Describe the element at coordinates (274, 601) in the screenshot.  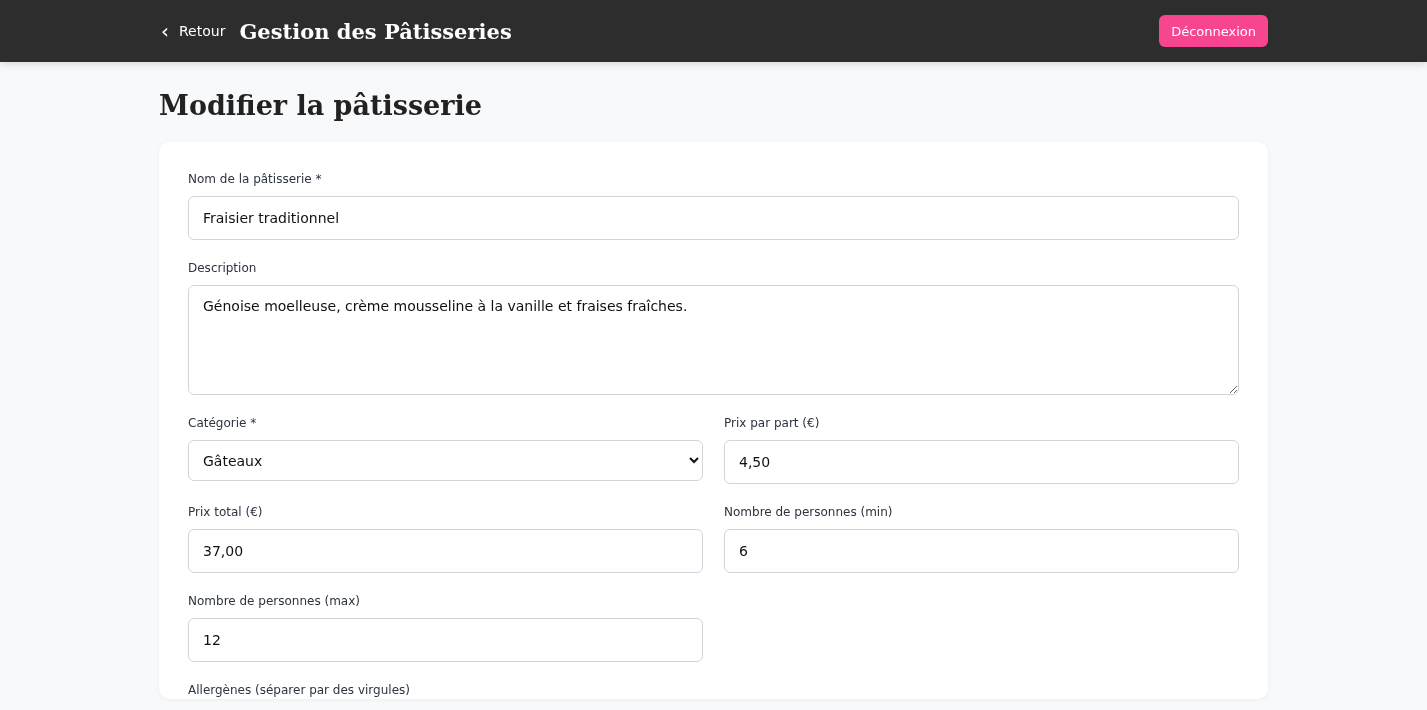
I see `field-label: Nombre de personnes (max)` at that location.